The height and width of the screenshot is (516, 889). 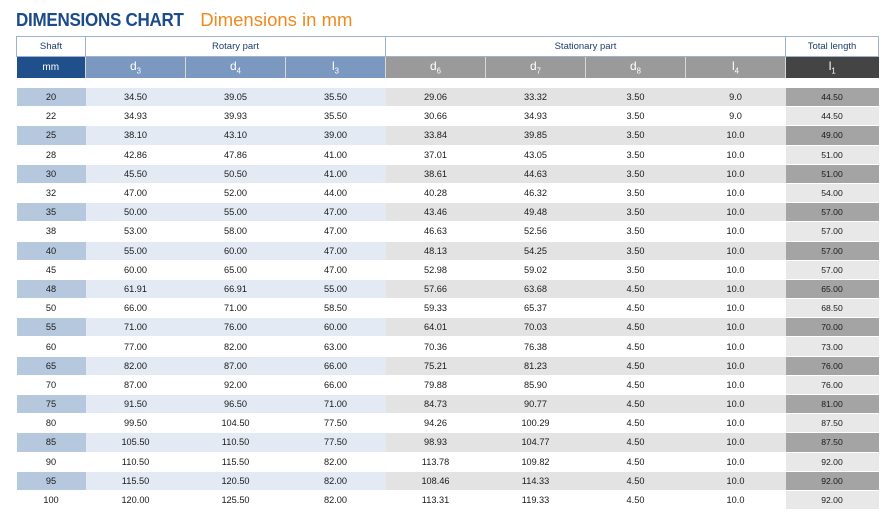 What do you see at coordinates (135, 251) in the screenshot?
I see `cell-d3: 55.00` at bounding box center [135, 251].